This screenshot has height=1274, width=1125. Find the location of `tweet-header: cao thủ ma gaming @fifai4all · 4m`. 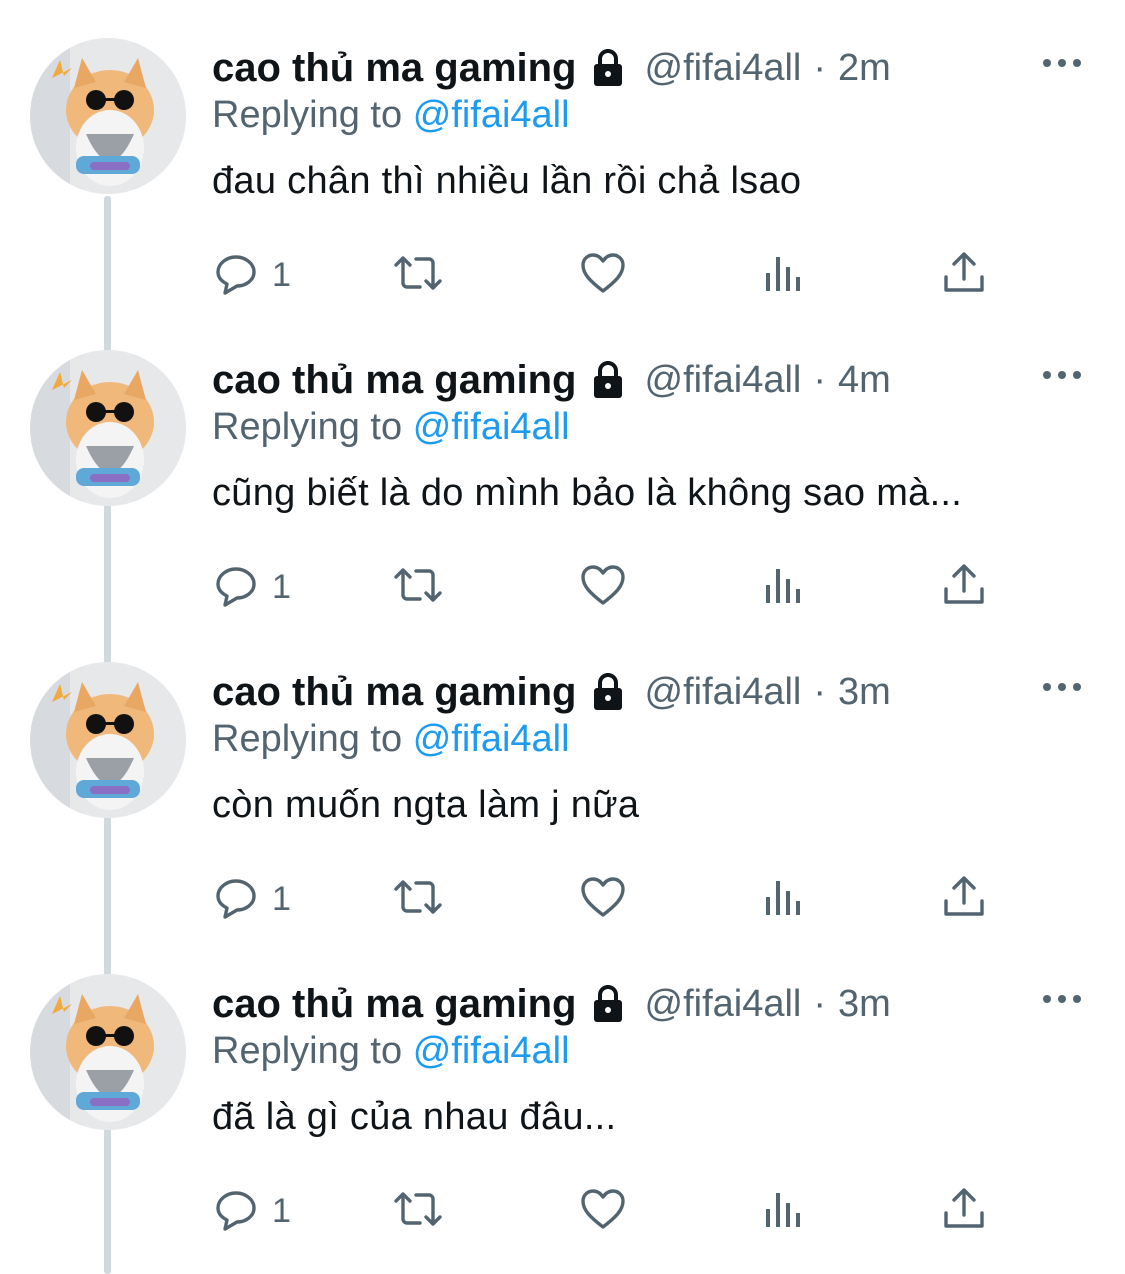

tweet-header: cao thủ ma gaming @fifai4all · 4m is located at coordinates (551, 380).